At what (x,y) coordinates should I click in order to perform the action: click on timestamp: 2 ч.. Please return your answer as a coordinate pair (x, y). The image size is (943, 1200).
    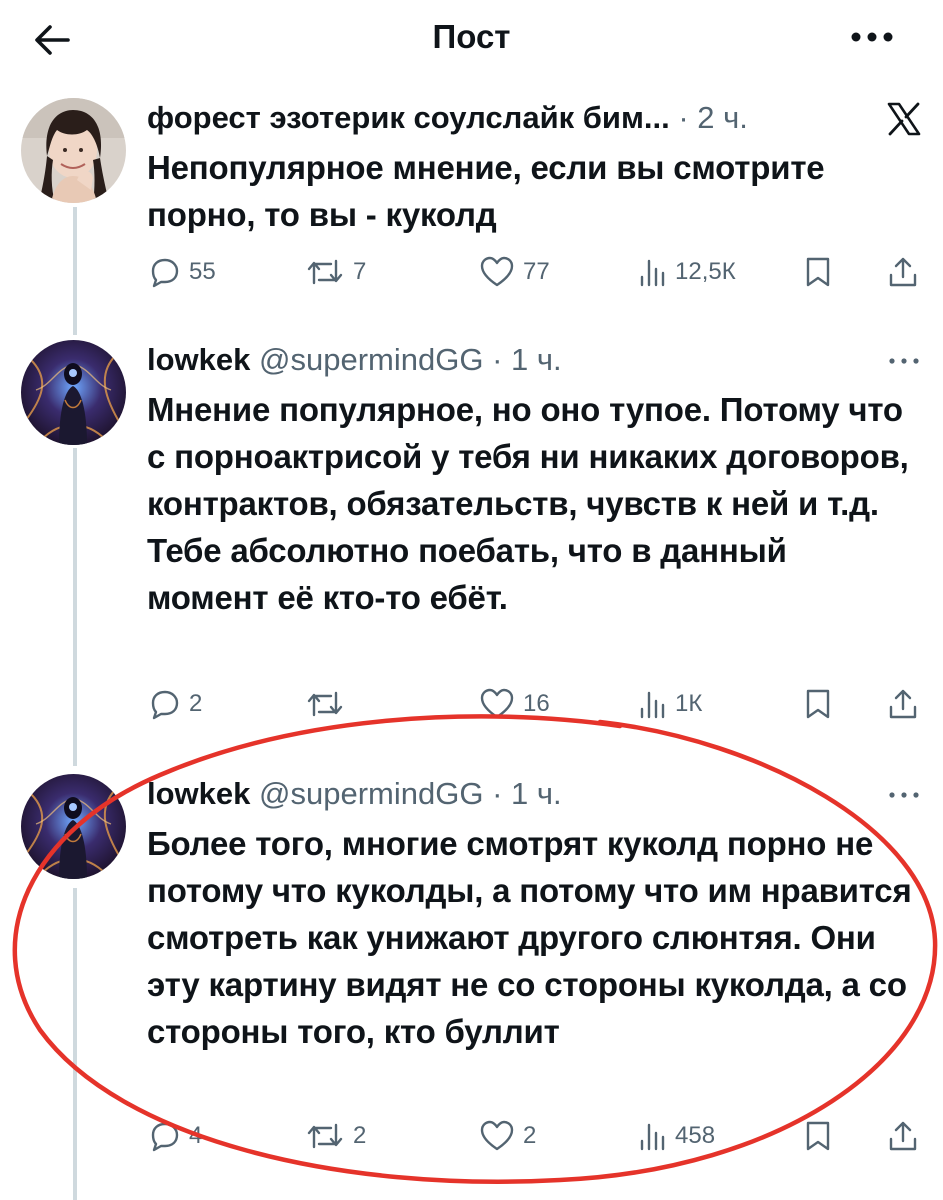
    Looking at the image, I should click on (722, 117).